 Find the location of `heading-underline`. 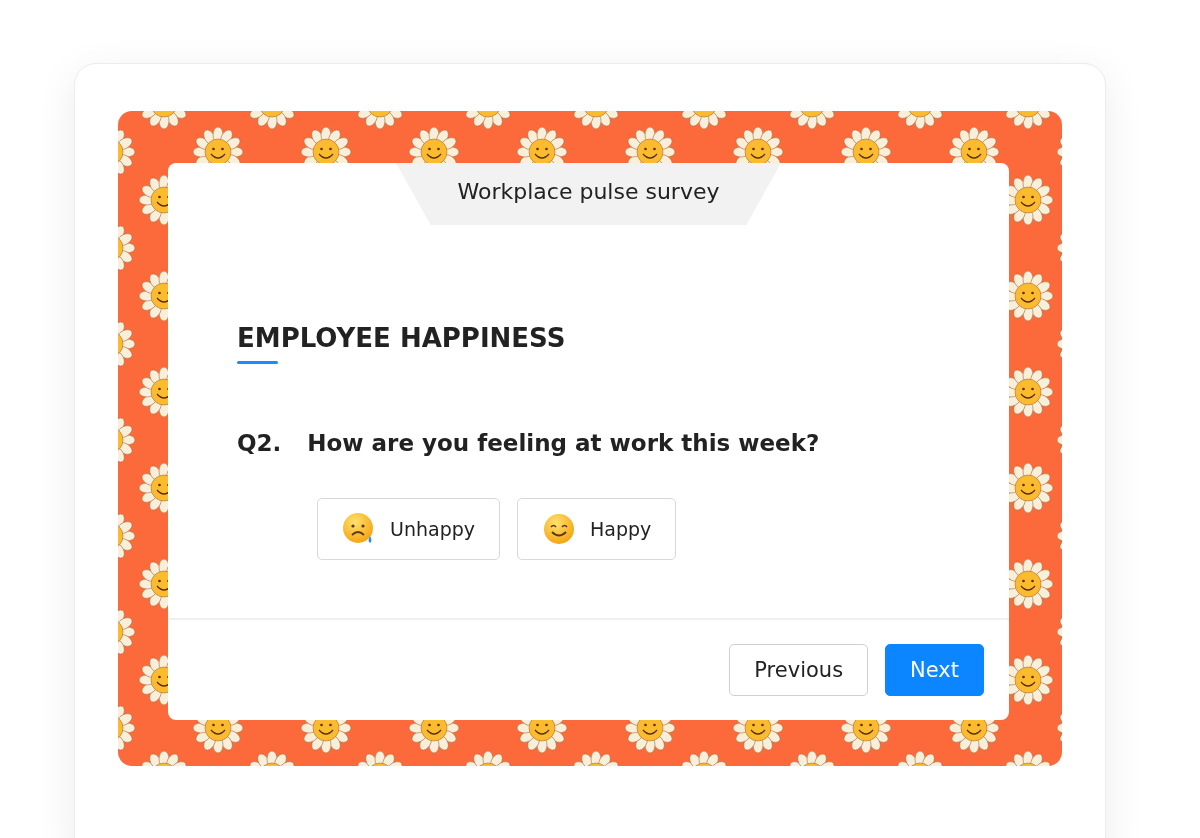

heading-underline is located at coordinates (257, 362).